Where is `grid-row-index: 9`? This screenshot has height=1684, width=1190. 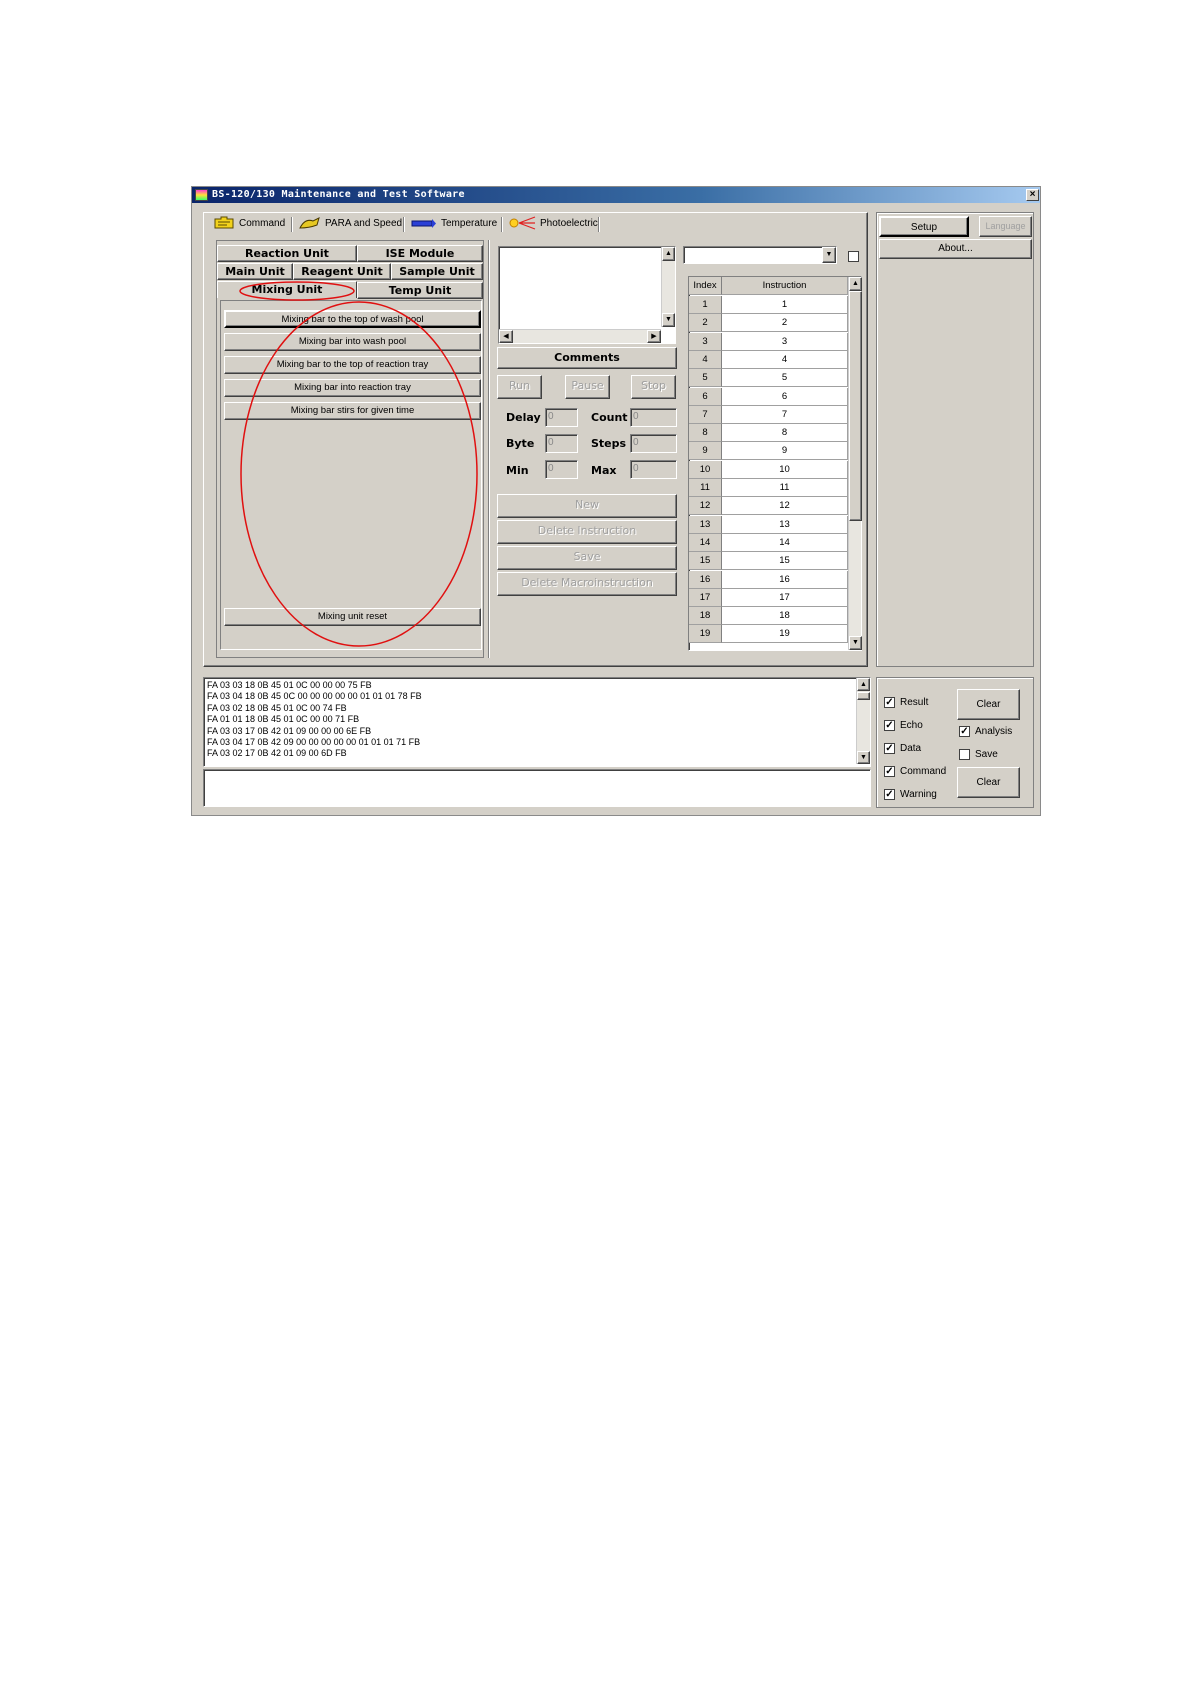
grid-row-index: 9 is located at coordinates (705, 451).